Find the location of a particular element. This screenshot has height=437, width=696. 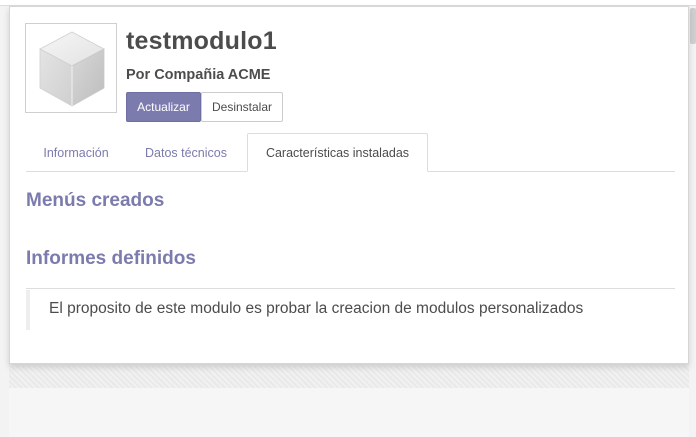

vertical-scrollbar is located at coordinates (692, 221).